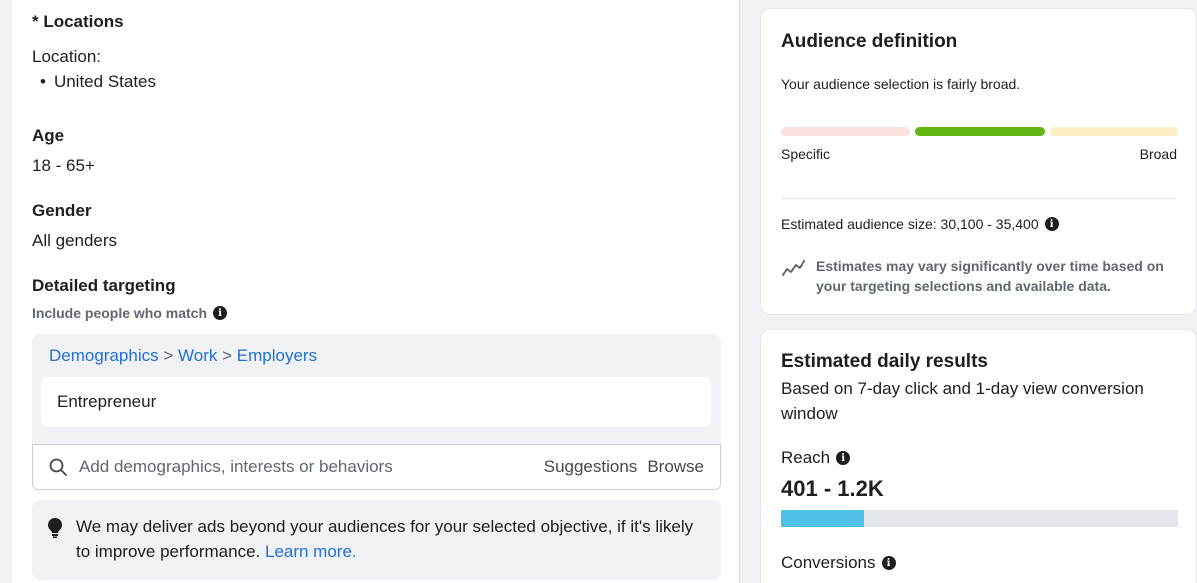 This screenshot has height=583, width=1197. What do you see at coordinates (884, 361) in the screenshot?
I see `results-title: Estimated daily results` at bounding box center [884, 361].